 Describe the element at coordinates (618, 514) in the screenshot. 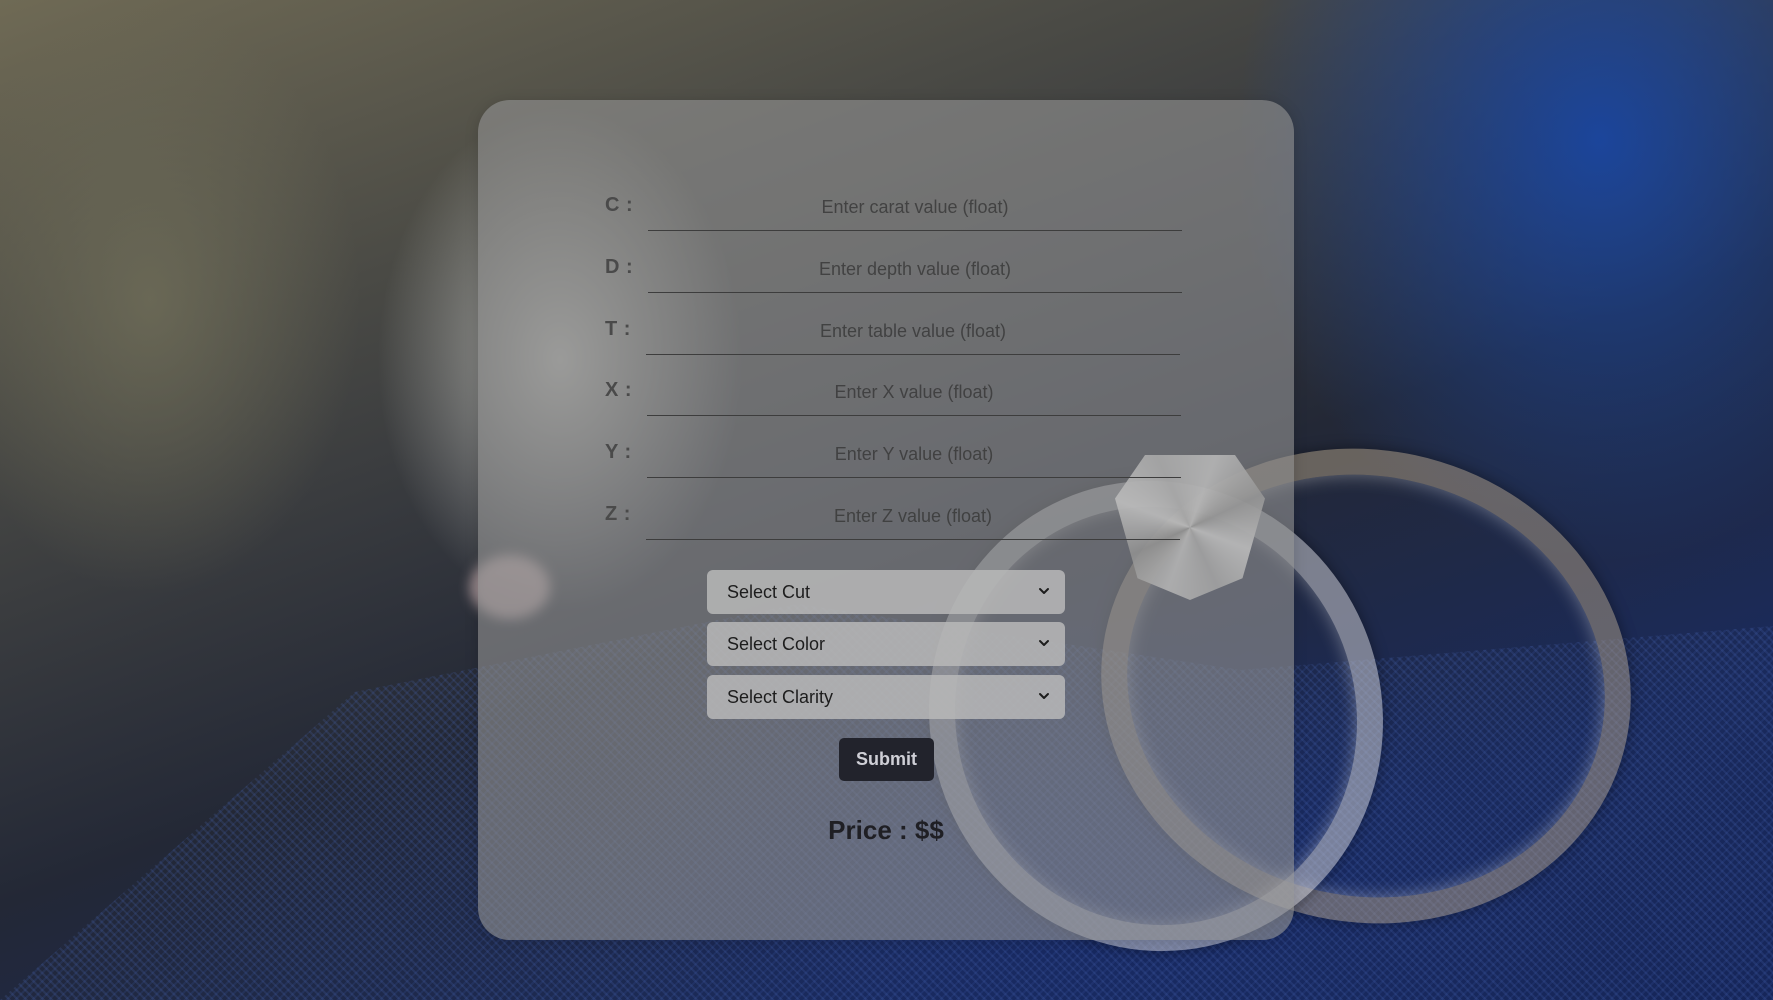

I see `z-label: Z :` at that location.